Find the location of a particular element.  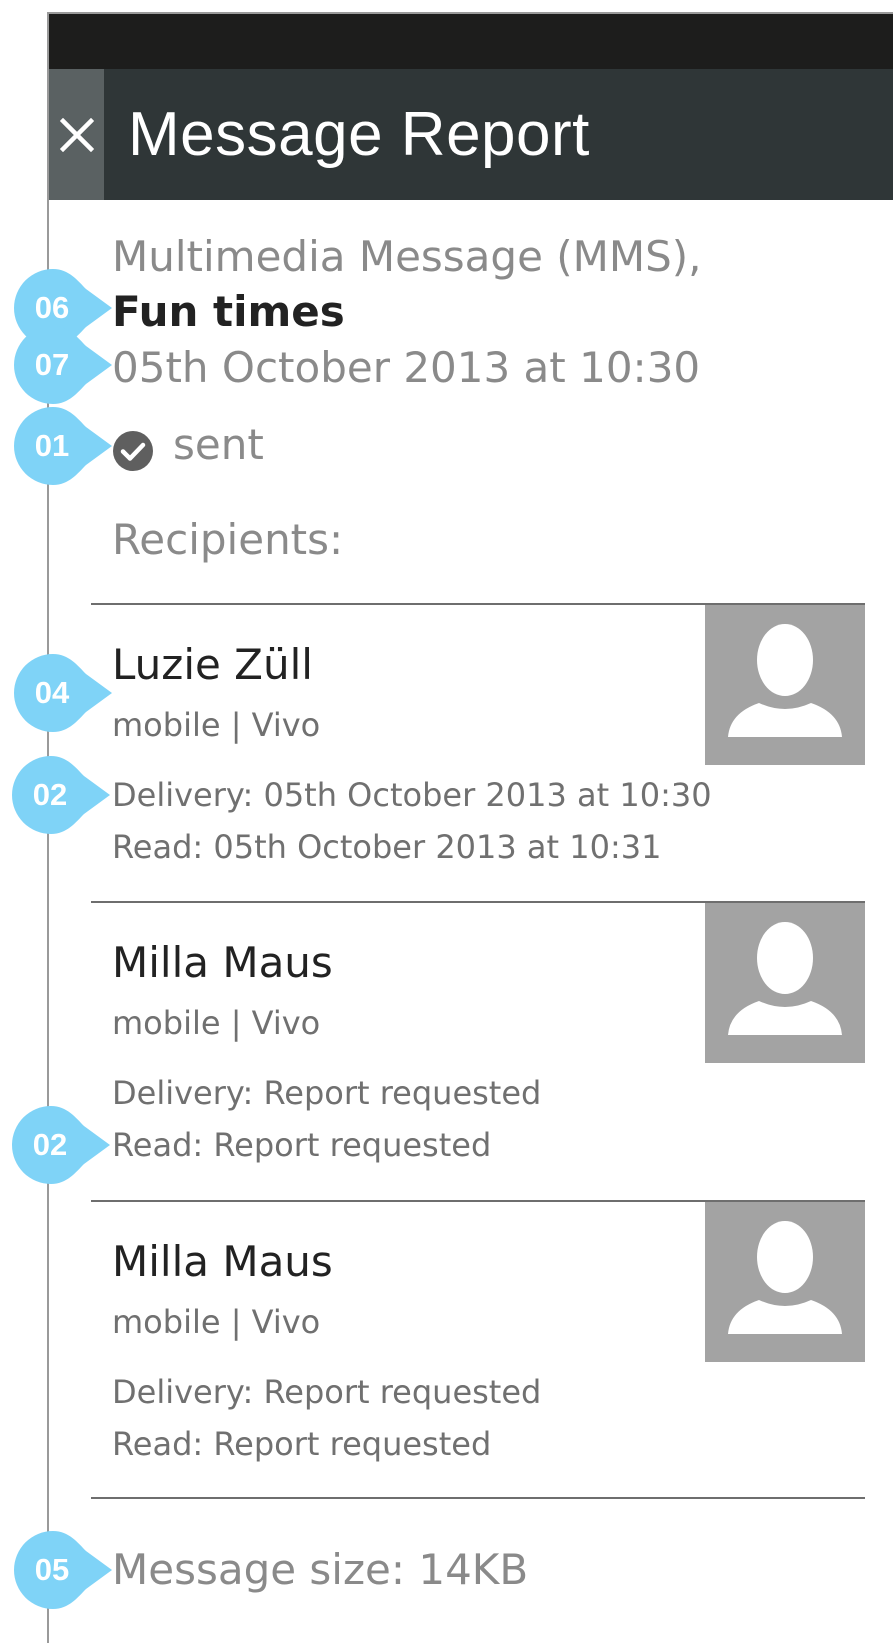

close-button is located at coordinates (76, 134).